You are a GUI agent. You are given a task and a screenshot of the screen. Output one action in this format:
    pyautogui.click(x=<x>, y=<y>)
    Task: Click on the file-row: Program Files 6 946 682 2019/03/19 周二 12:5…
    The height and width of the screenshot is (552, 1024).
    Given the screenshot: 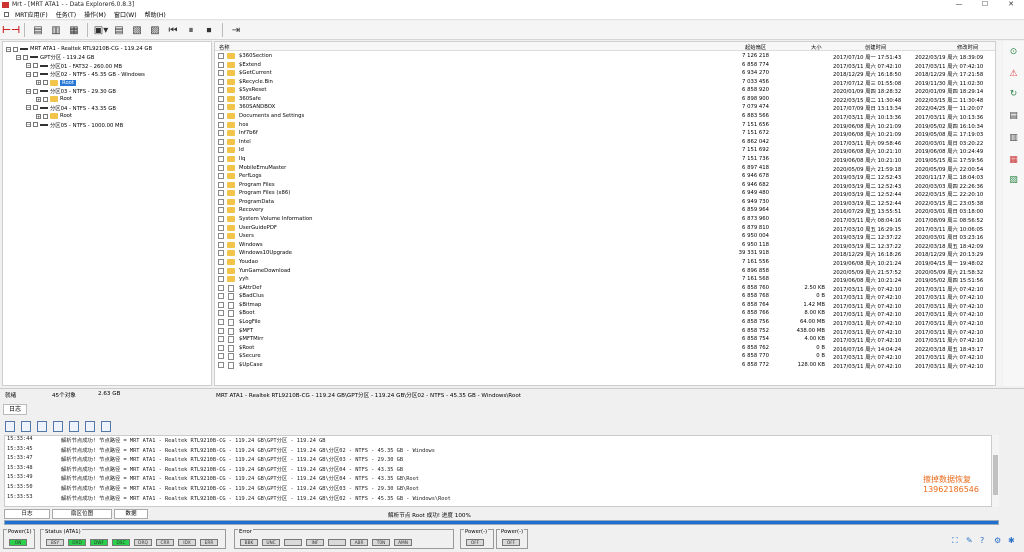 What is the action you would take?
    pyautogui.click(x=605, y=185)
    